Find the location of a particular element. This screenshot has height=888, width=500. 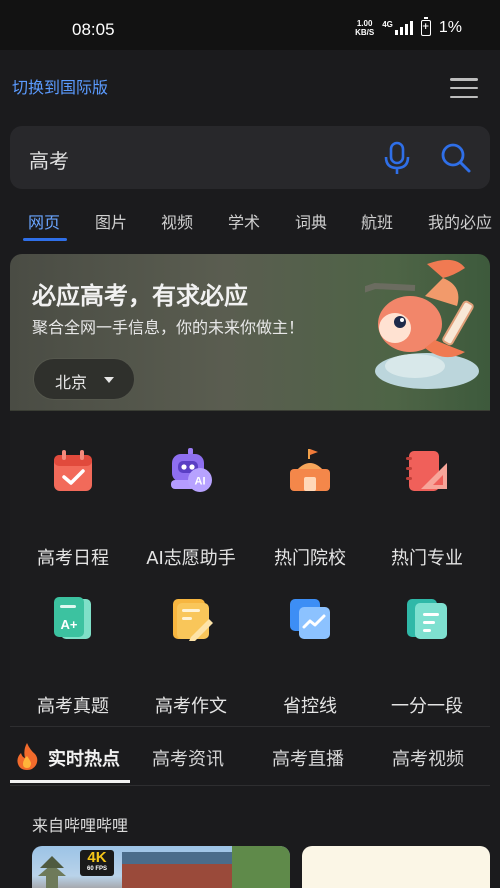

tab-dictionary: 词典 is located at coordinates (311, 221).